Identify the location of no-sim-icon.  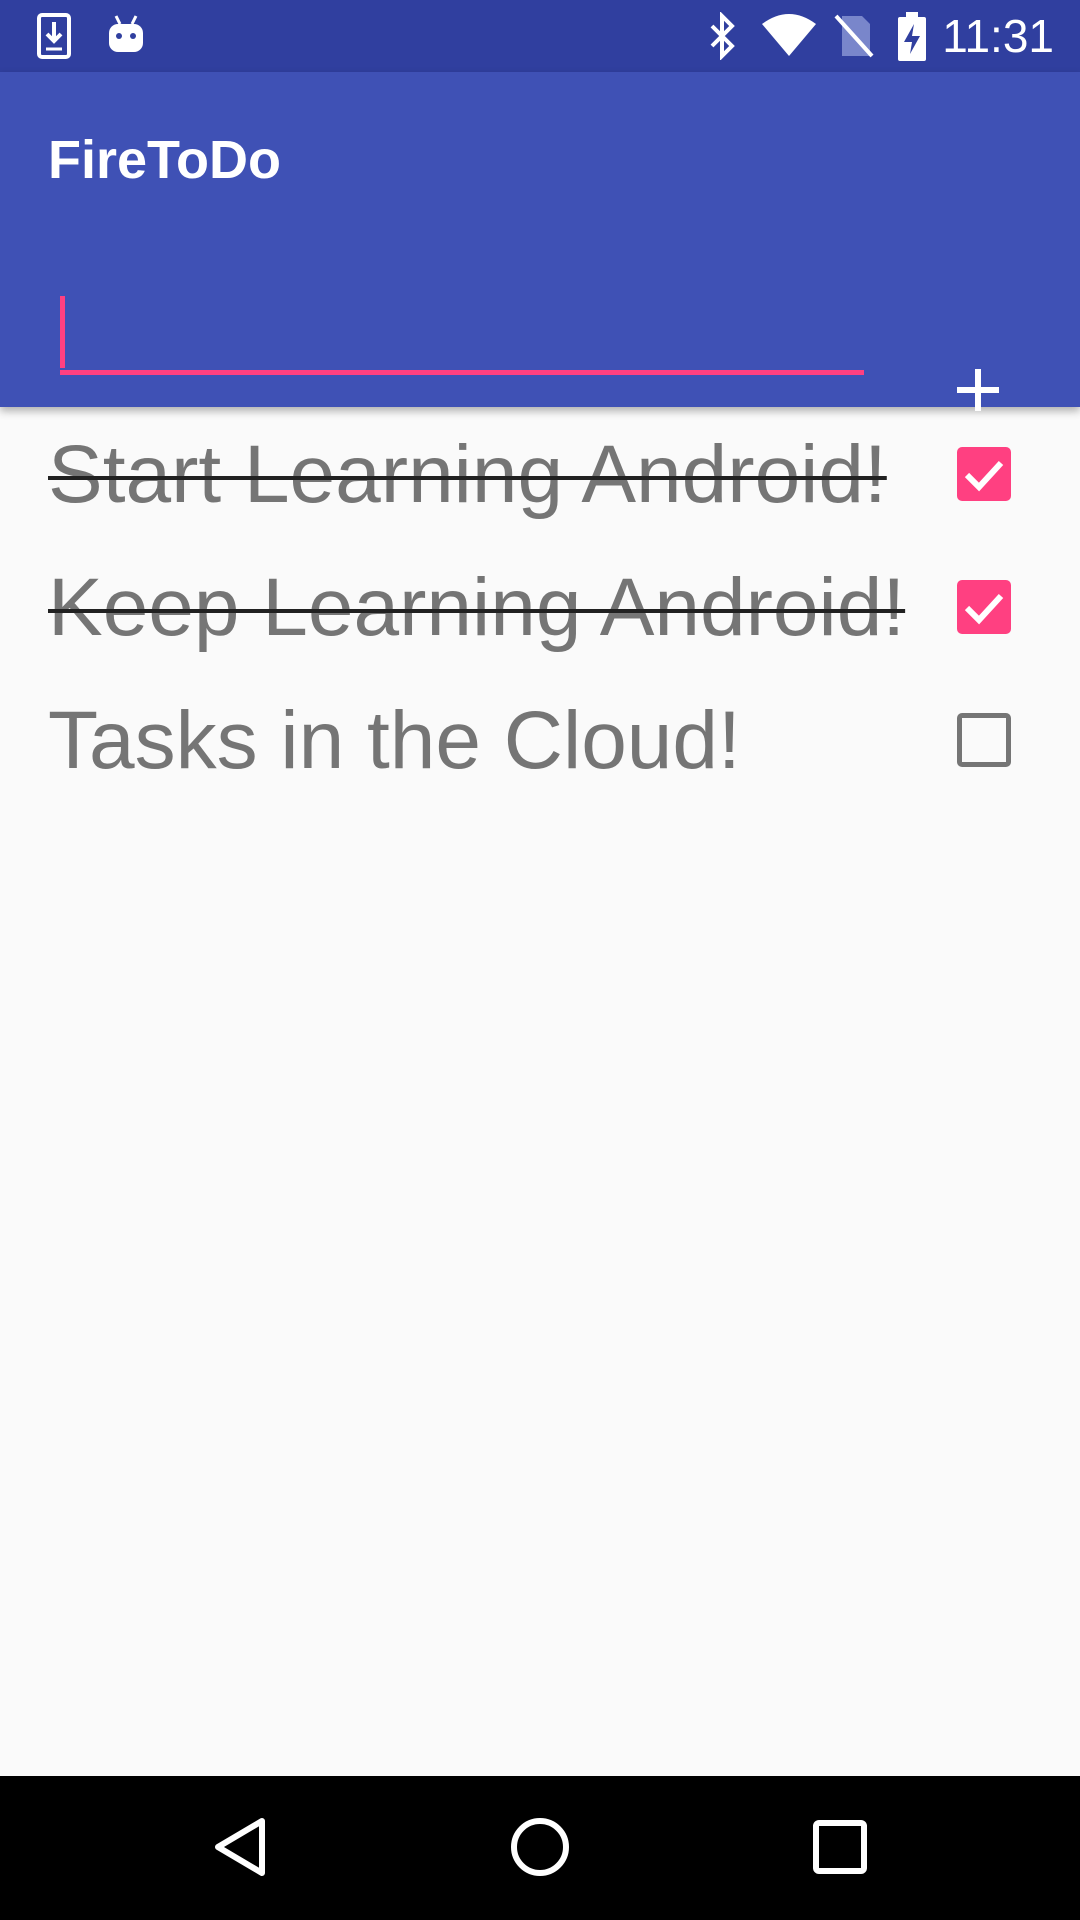
(854, 38).